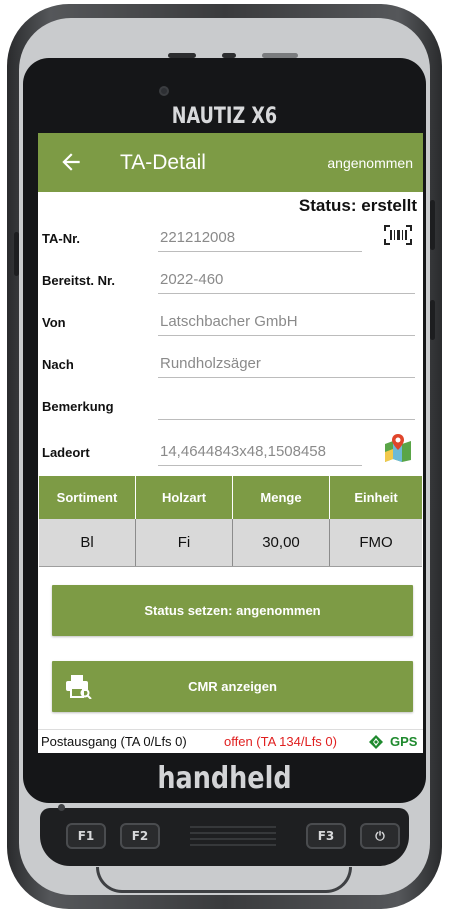  Describe the element at coordinates (61, 238) in the screenshot. I see `field-label: TA-Nr.` at that location.